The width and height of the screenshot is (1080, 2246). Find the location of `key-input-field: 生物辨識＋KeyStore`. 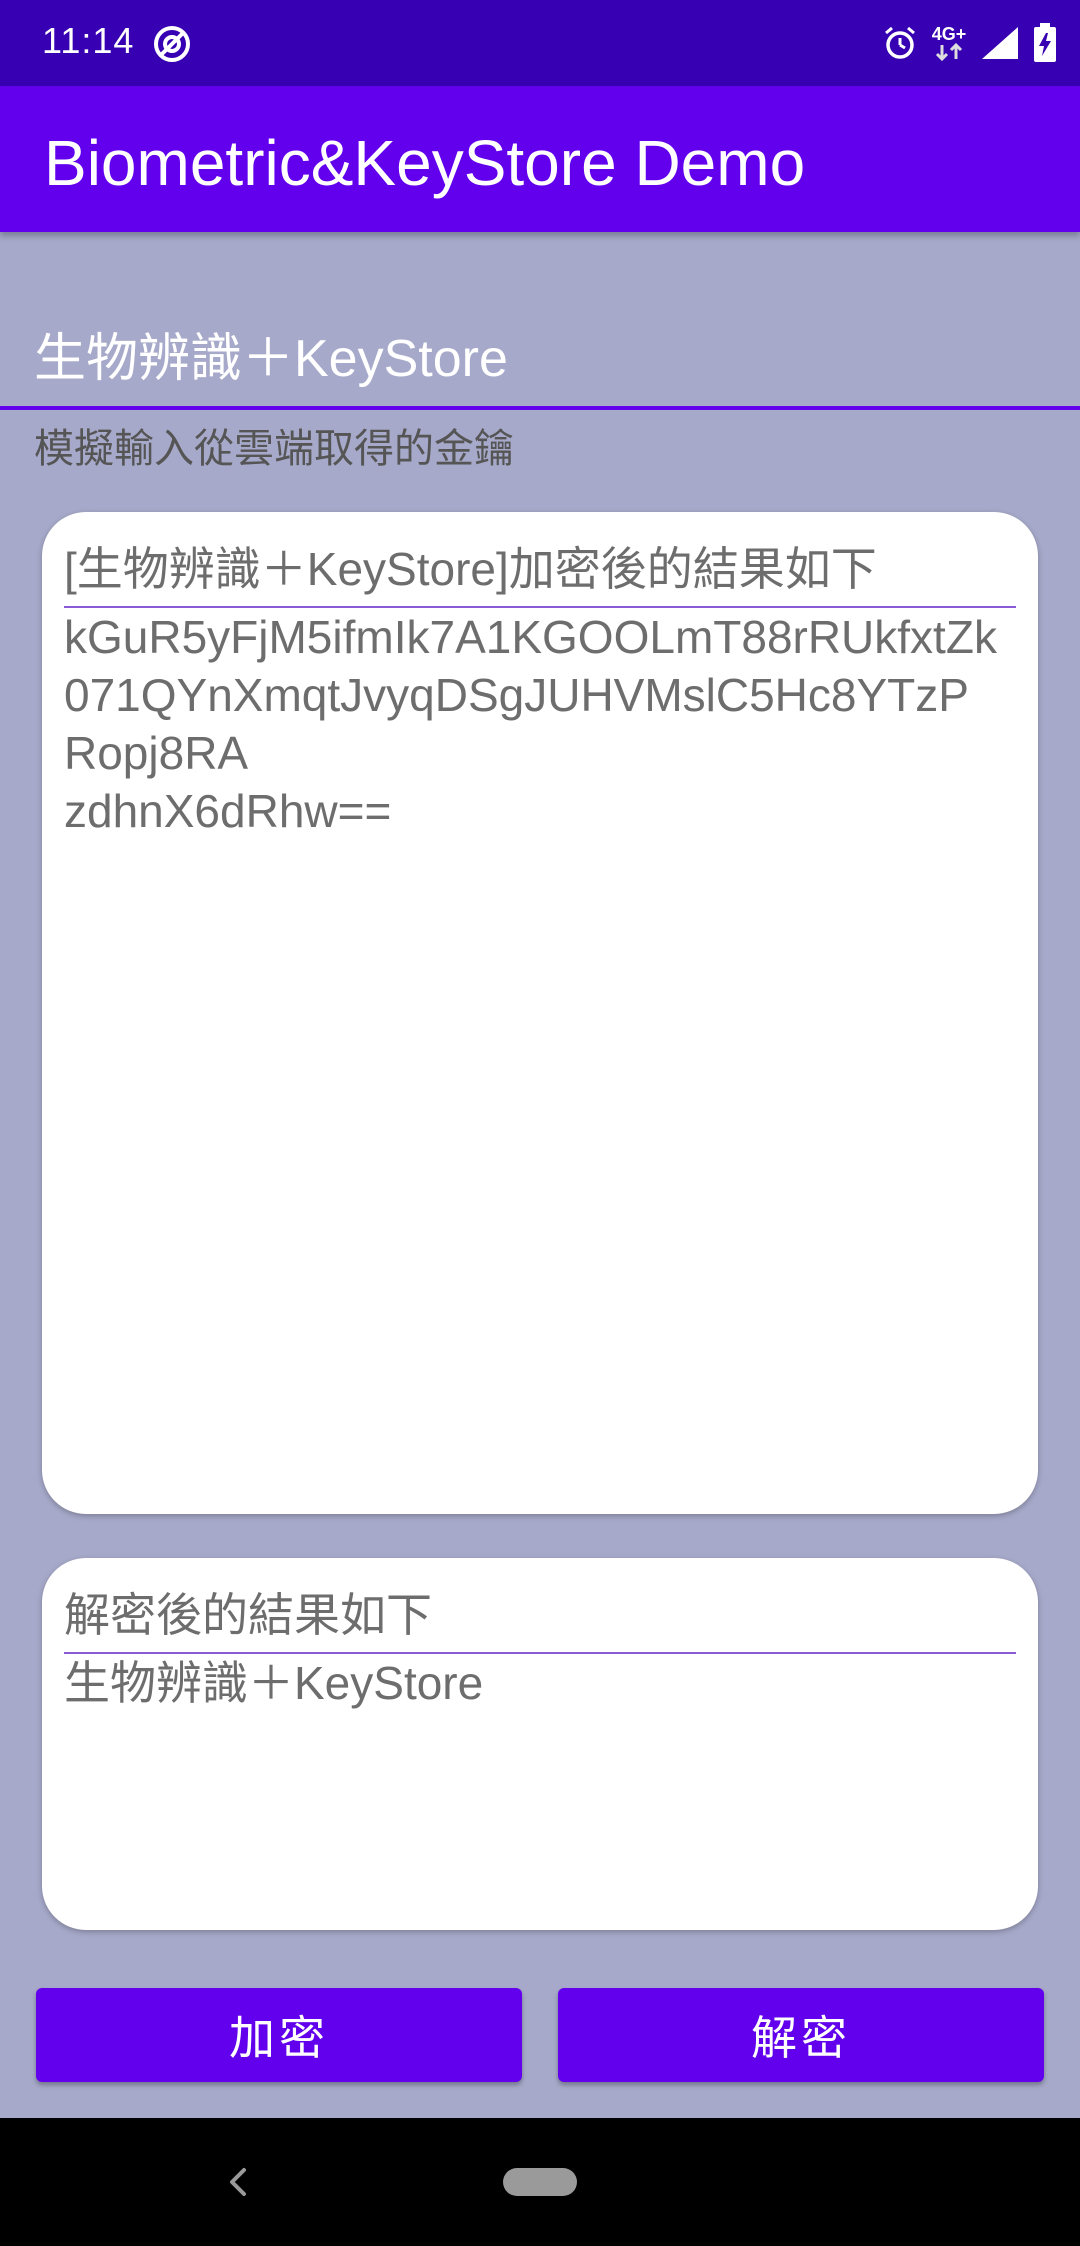

key-input-field: 生物辨識＋KeyStore is located at coordinates (540, 355).